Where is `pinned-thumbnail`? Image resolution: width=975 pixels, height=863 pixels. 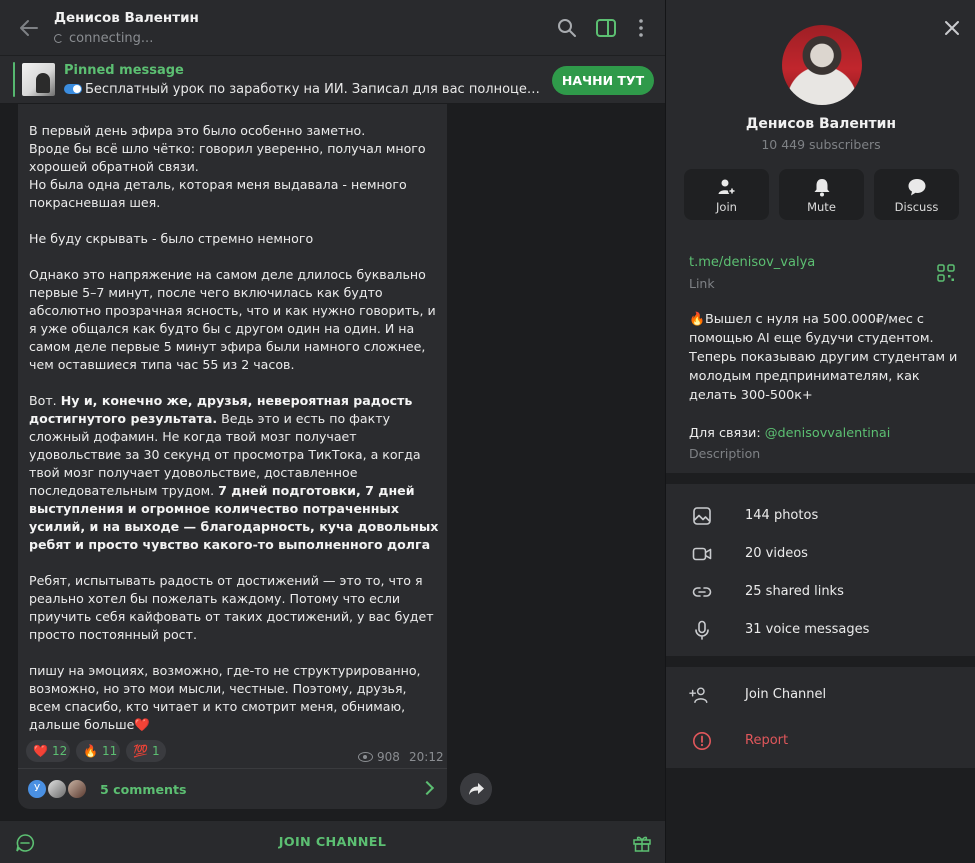 pinned-thumbnail is located at coordinates (38, 79).